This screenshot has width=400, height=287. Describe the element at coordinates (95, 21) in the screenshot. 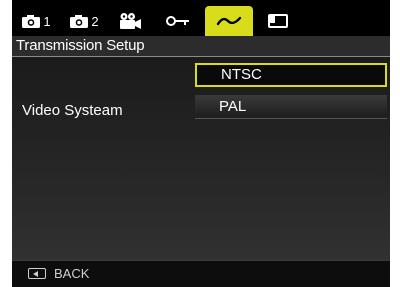

I see `tab-number: 2` at that location.